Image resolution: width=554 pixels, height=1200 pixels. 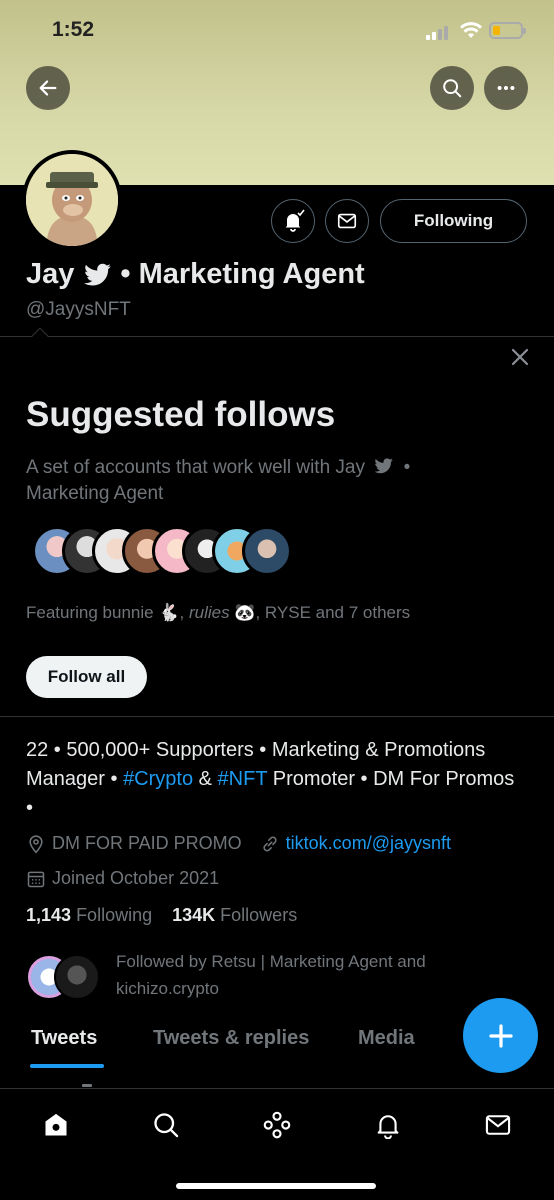 I want to click on notifications-toggle-button, so click(x=293, y=221).